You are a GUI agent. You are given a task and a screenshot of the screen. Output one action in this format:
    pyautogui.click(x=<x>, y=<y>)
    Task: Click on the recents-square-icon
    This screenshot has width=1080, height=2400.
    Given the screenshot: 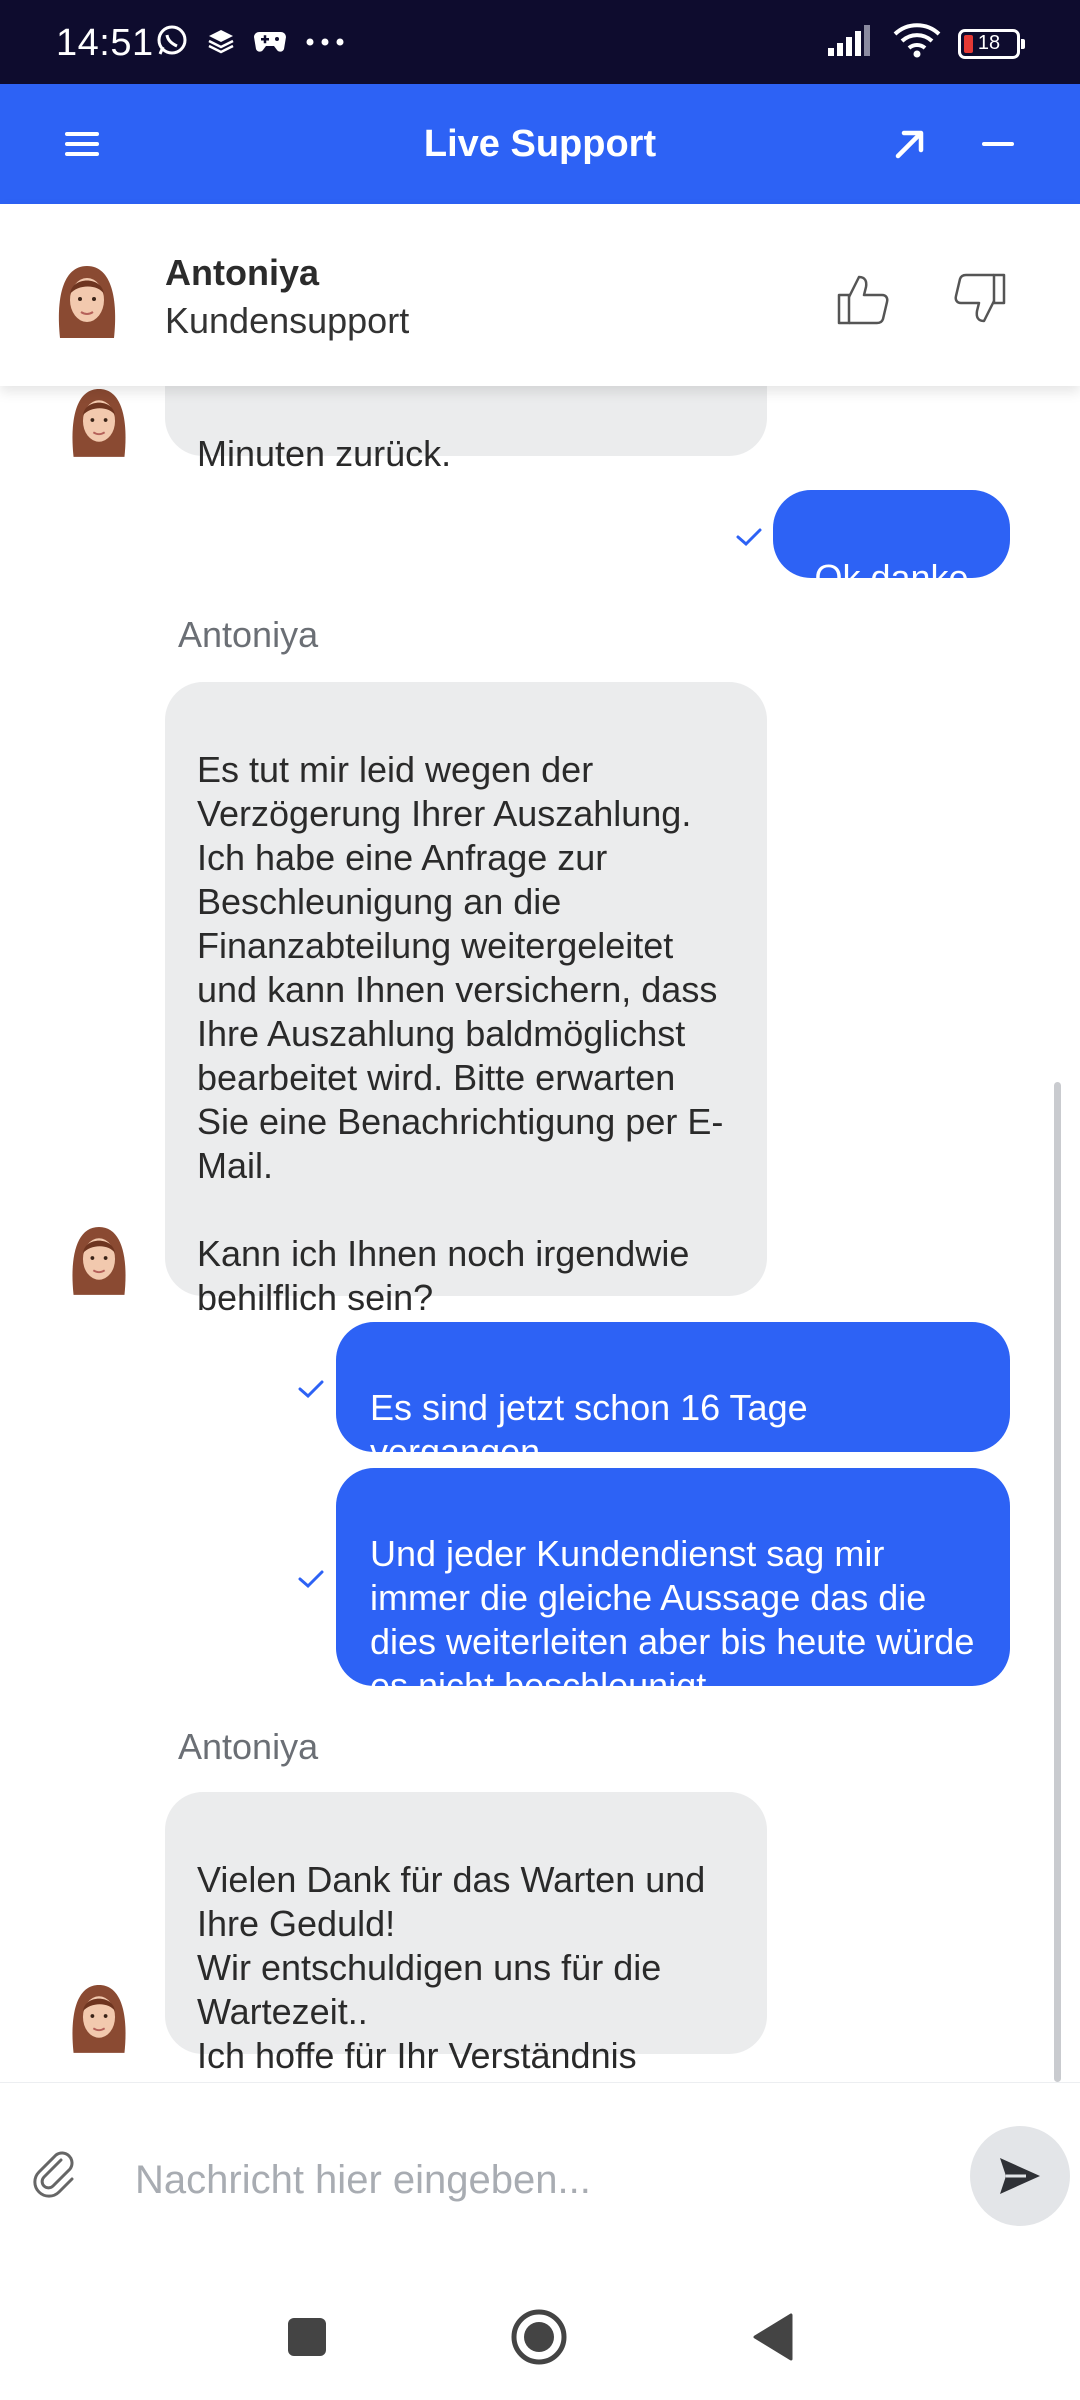 What is the action you would take?
    pyautogui.click(x=307, y=2337)
    